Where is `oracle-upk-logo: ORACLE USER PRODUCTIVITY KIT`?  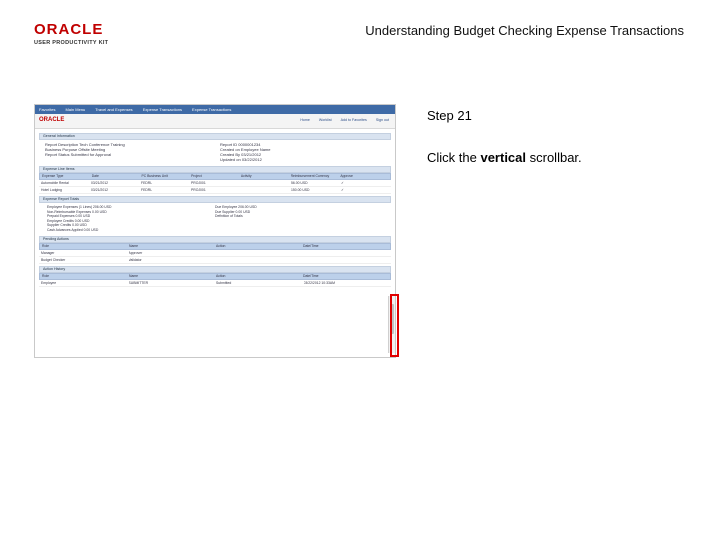
oracle-upk-logo: ORACLE USER PRODUCTIVITY KIT is located at coordinates (79, 34).